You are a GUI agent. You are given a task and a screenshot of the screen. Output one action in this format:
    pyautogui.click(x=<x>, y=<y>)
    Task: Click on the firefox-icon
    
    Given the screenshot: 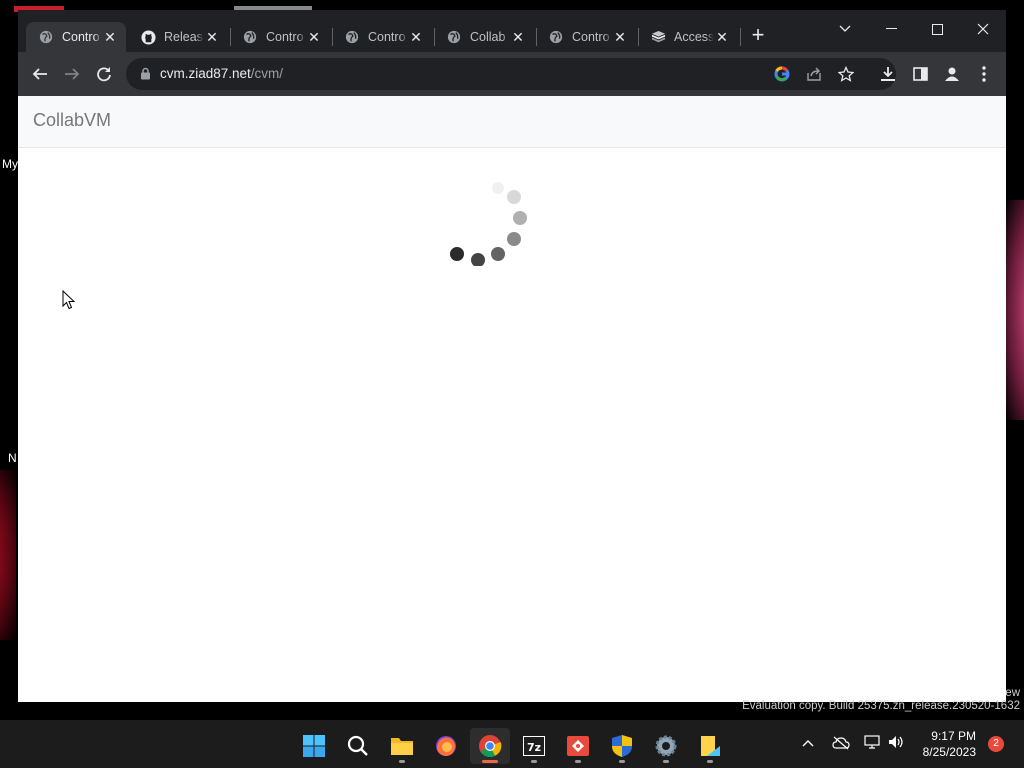 What is the action you would take?
    pyautogui.click(x=446, y=746)
    